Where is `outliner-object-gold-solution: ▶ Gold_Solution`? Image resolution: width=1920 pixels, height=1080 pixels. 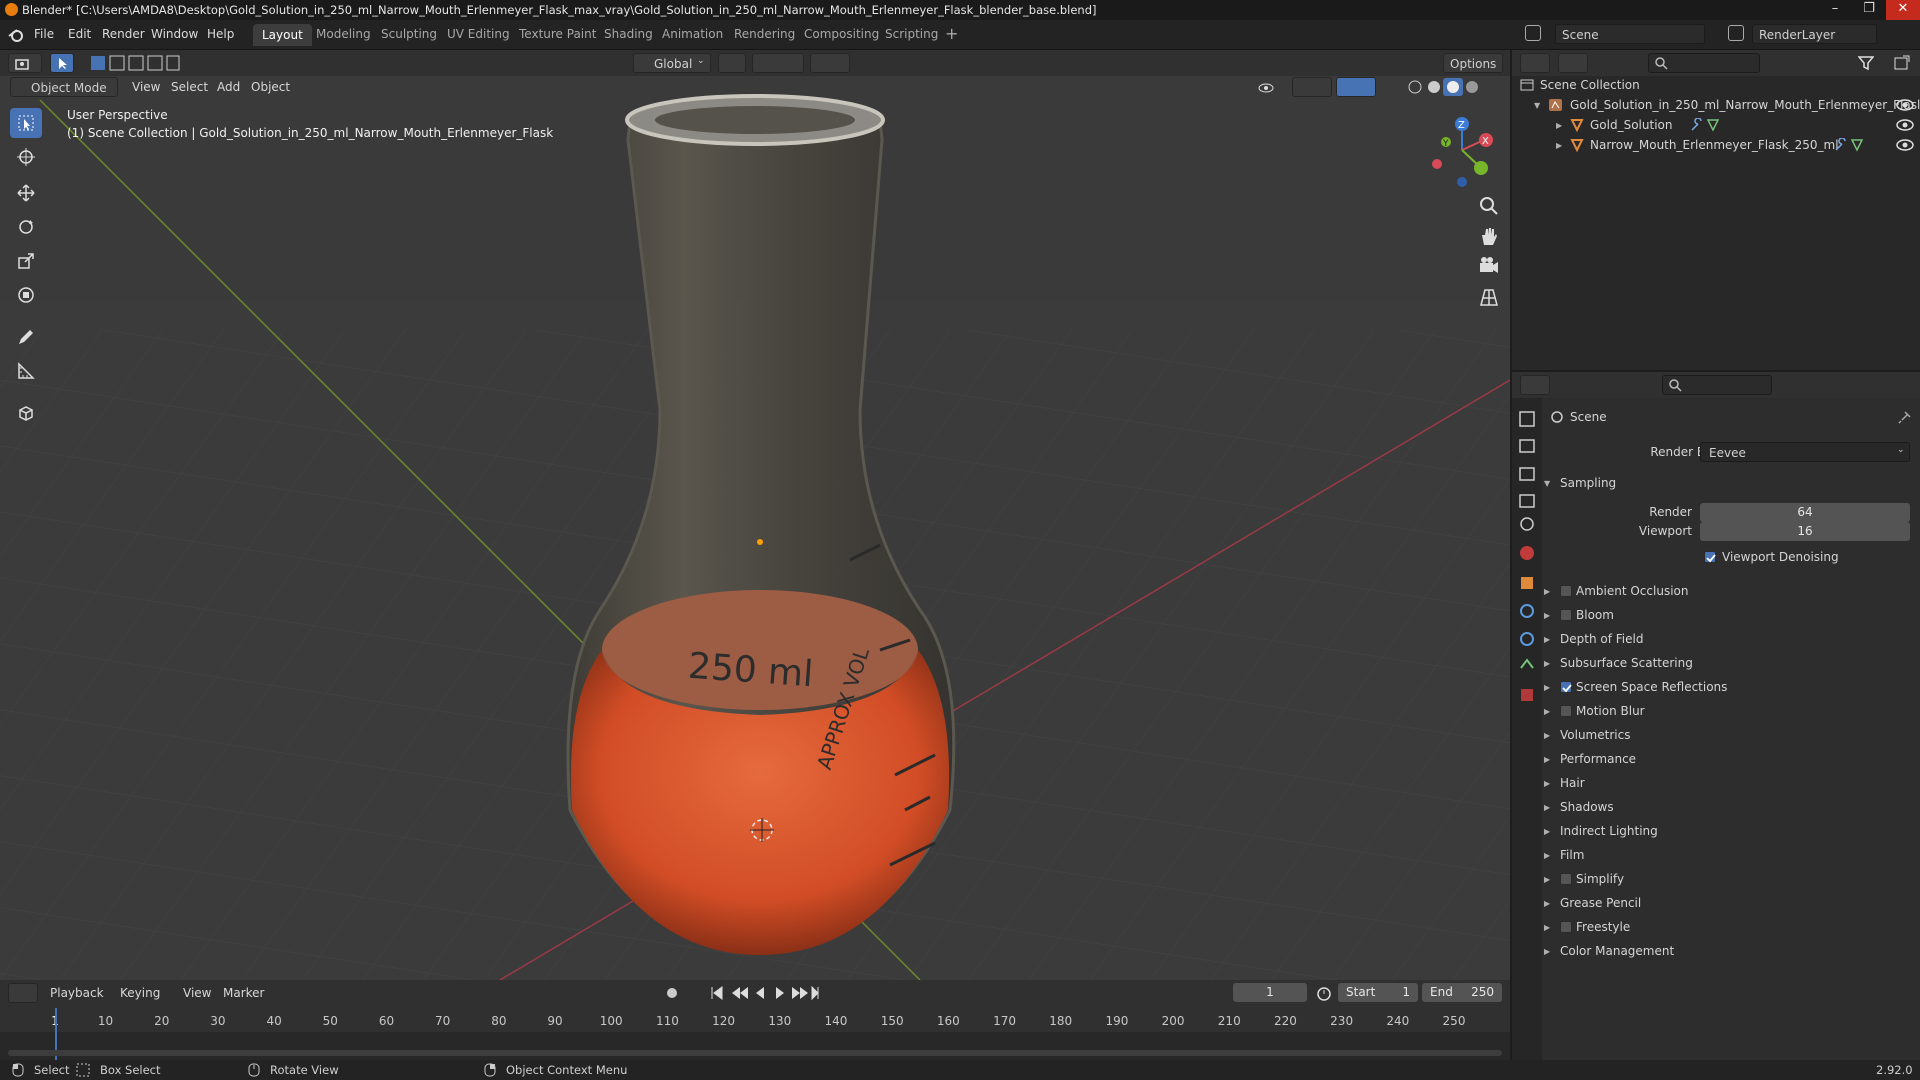 outliner-object-gold-solution: ▶ Gold_Solution is located at coordinates (1614, 125).